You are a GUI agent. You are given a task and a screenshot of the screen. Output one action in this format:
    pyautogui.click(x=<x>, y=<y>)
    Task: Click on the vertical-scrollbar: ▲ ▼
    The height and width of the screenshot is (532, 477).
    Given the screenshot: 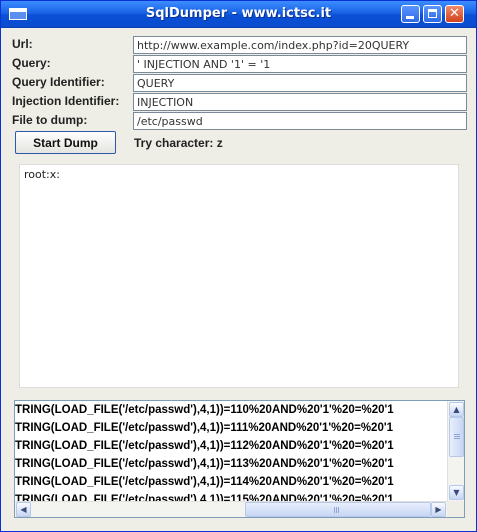 What is the action you would take?
    pyautogui.click(x=455, y=451)
    